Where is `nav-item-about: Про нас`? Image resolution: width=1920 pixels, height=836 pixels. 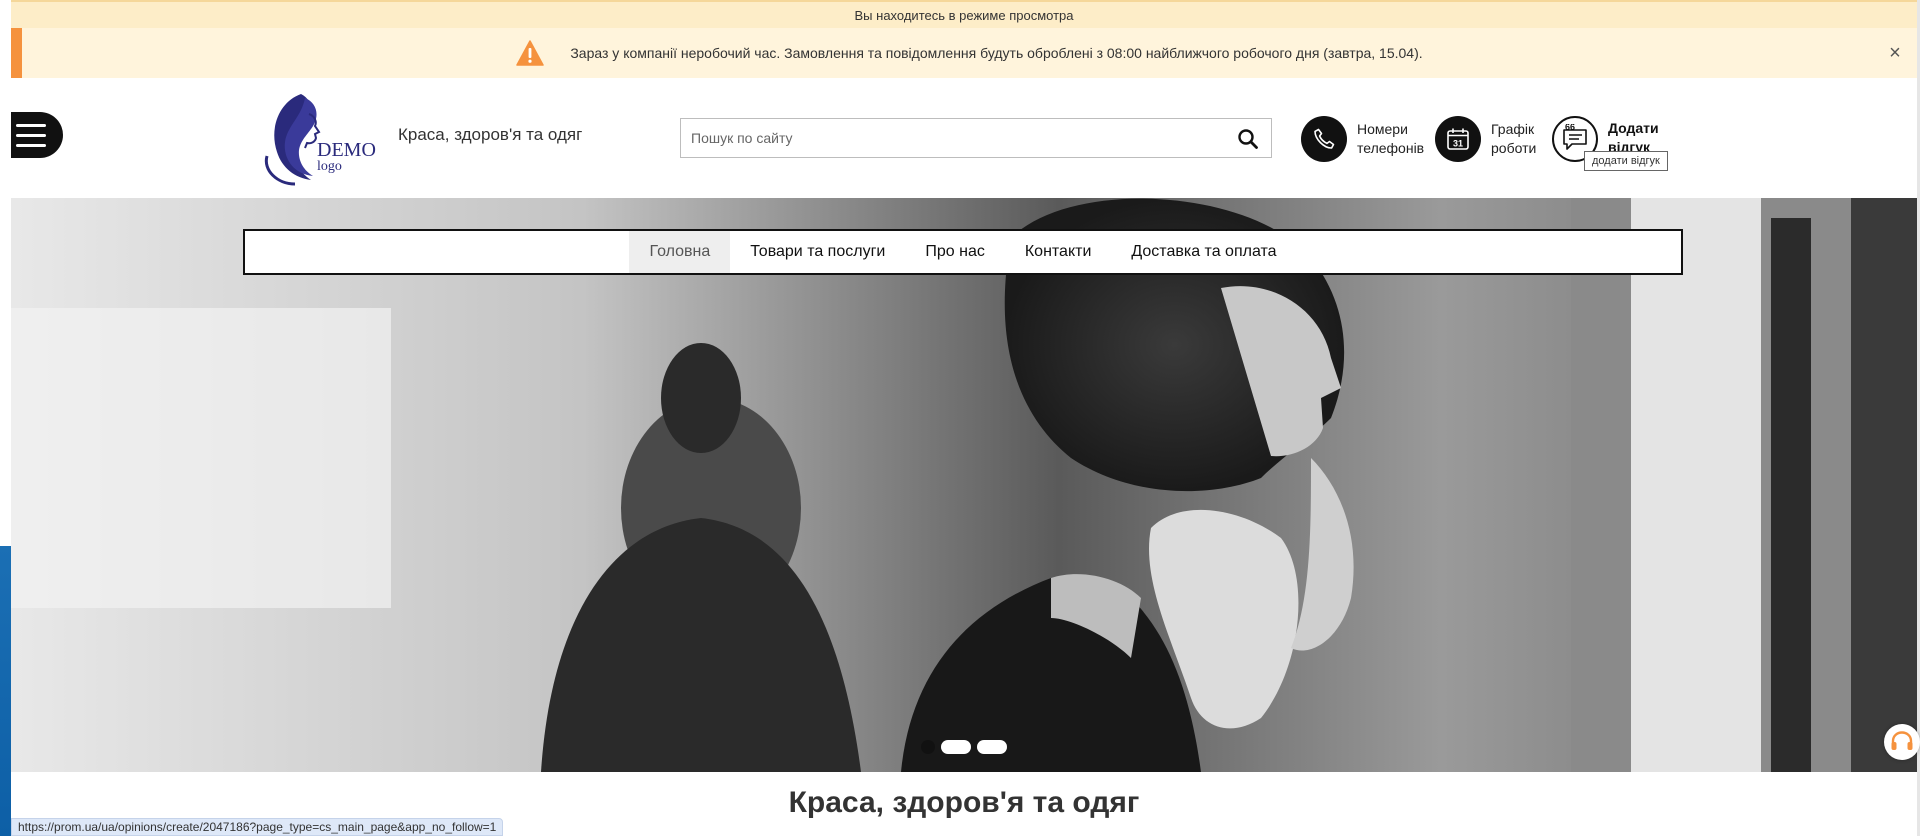 nav-item-about: Про нас is located at coordinates (954, 252).